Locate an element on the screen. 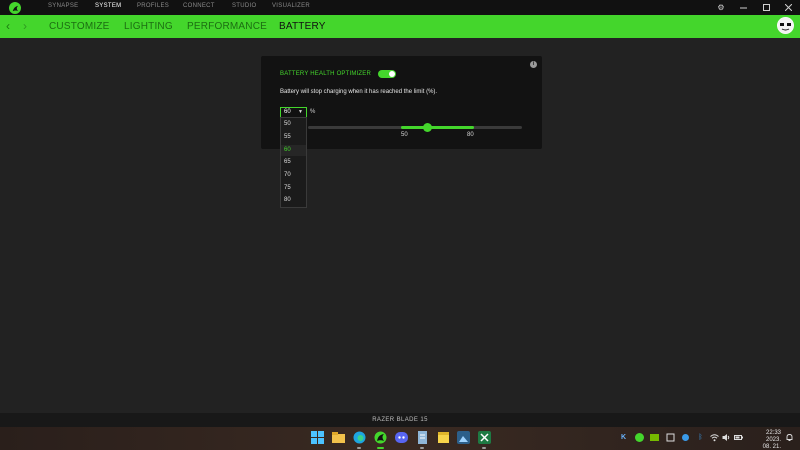  tab-battery: BATTERY is located at coordinates (302, 26).